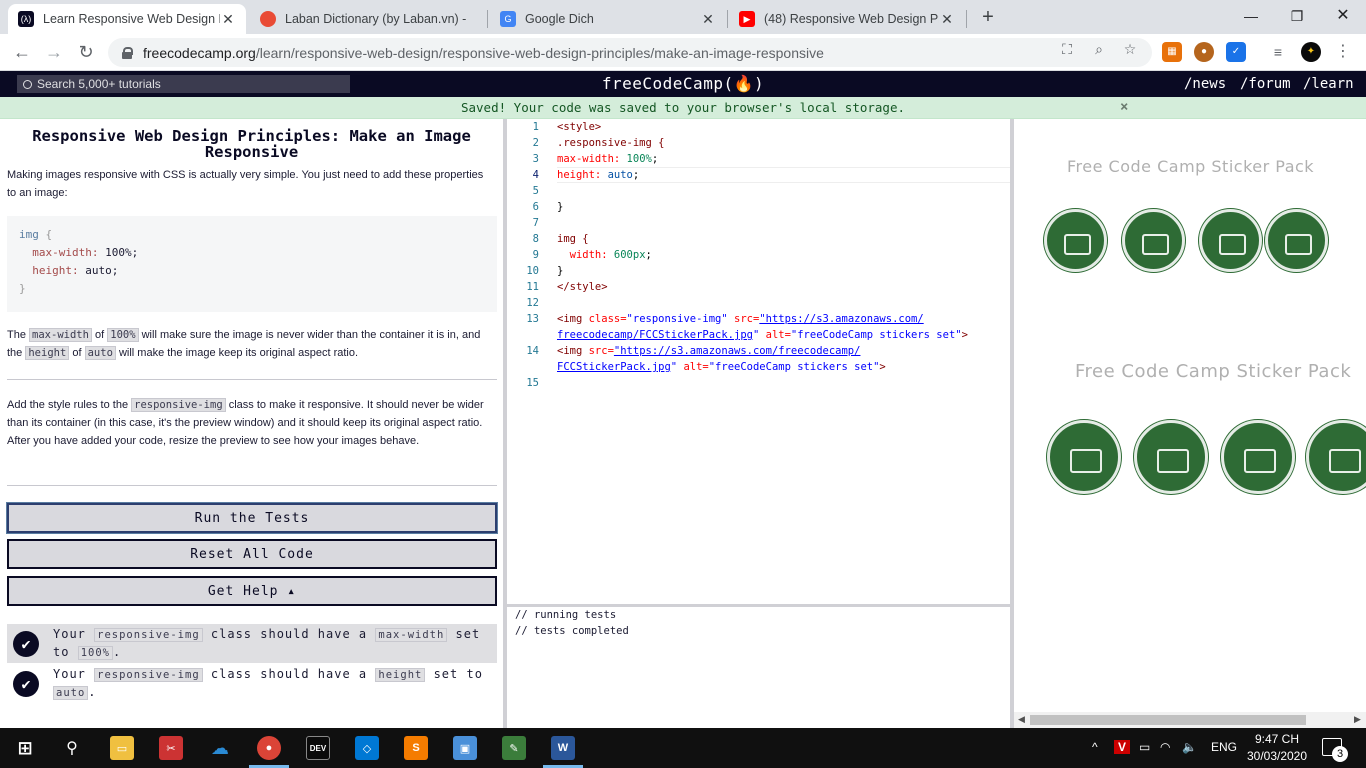  Describe the element at coordinates (1204, 52) in the screenshot. I see `cookie-extension-icon: ●` at that location.